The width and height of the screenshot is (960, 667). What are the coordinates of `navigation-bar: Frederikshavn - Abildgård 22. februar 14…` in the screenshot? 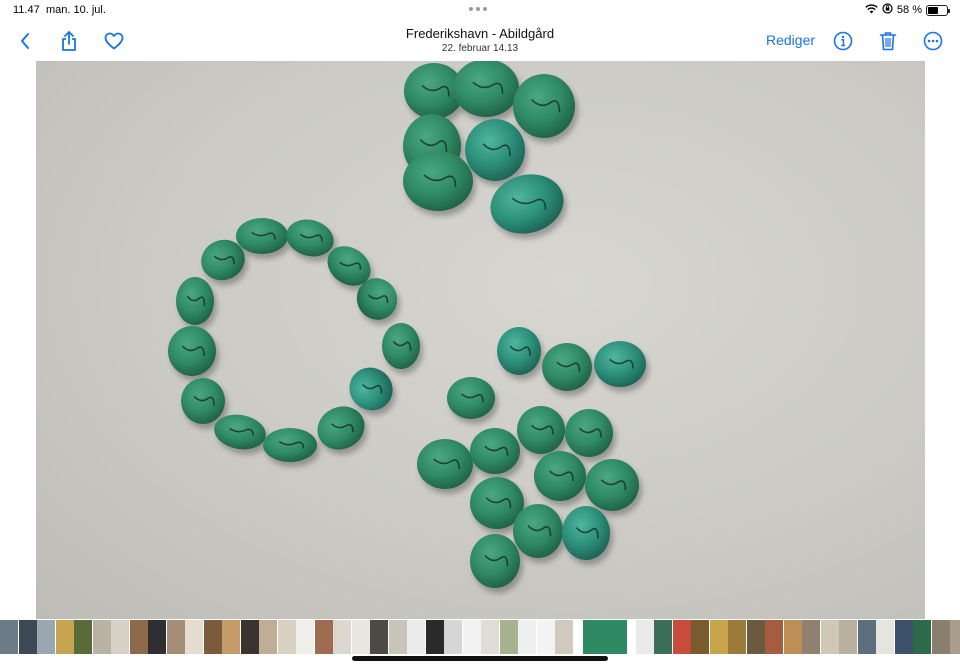 It's located at (480, 40).